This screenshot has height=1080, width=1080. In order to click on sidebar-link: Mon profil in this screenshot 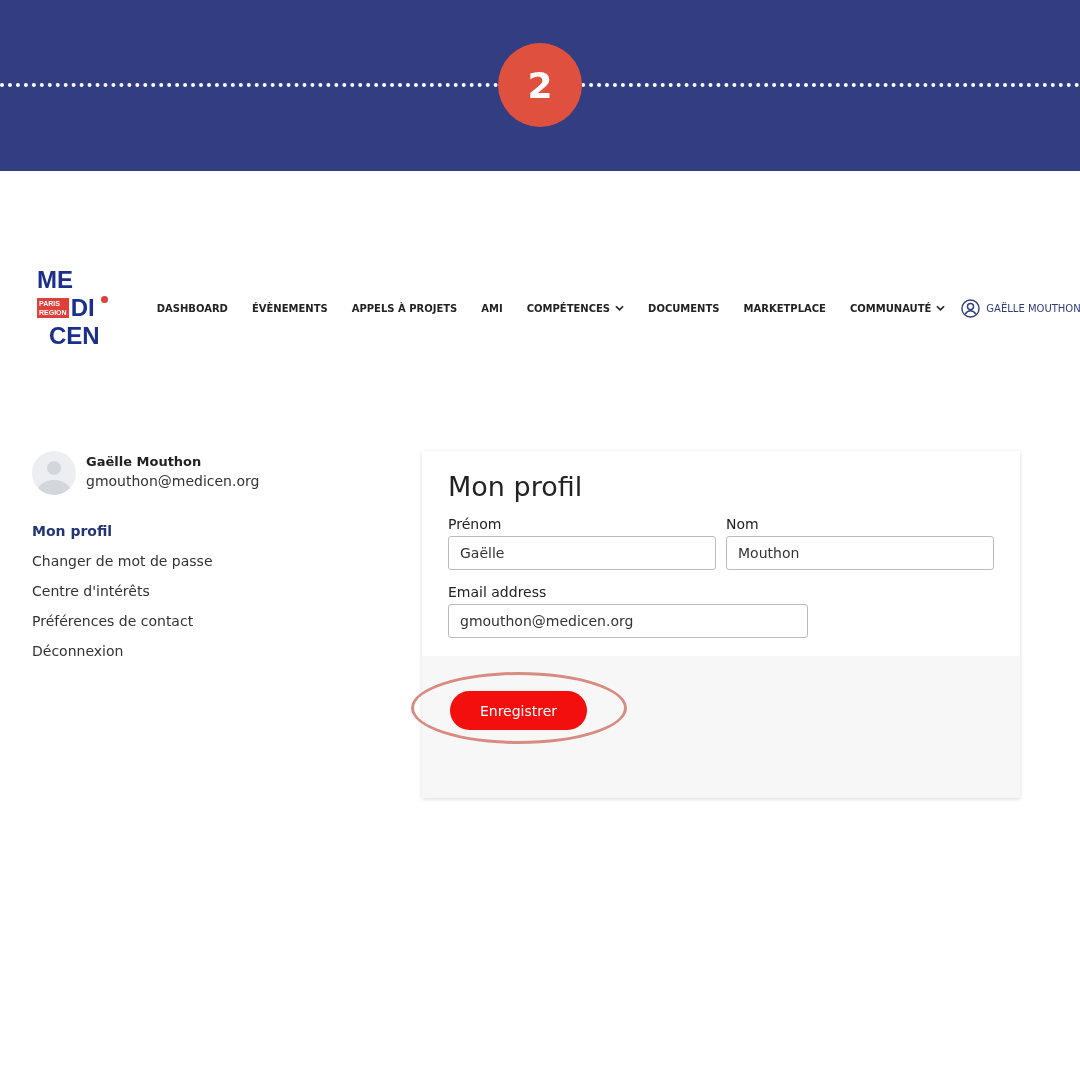, I will do `click(227, 531)`.